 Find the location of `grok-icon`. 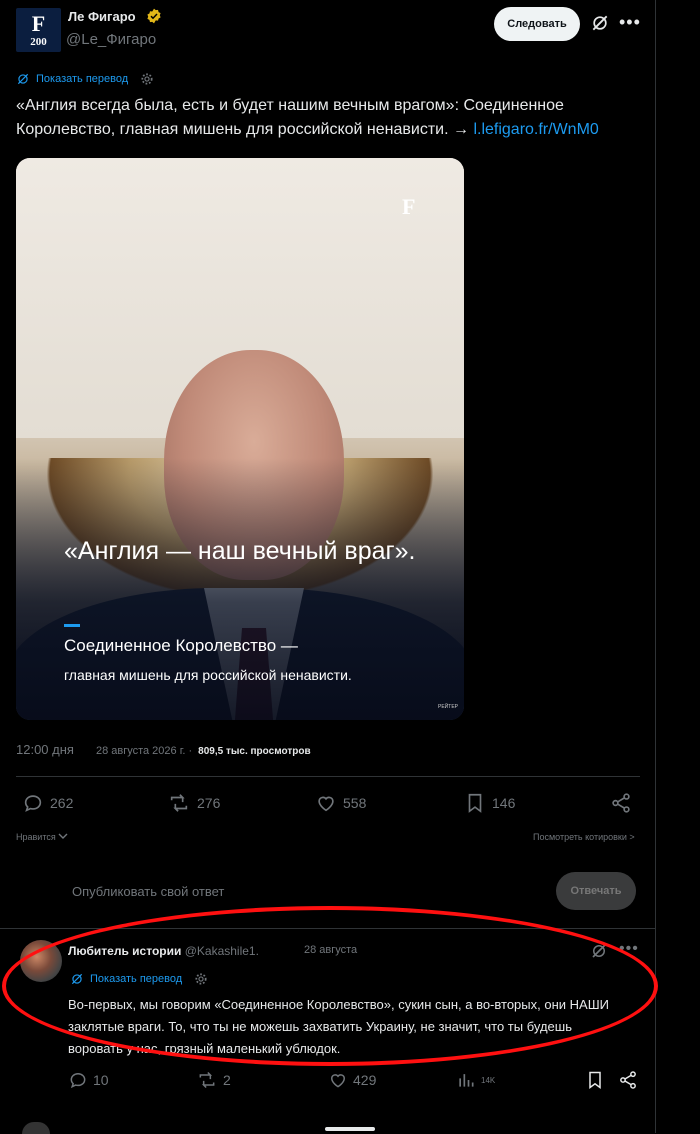

grok-icon is located at coordinates (600, 23).